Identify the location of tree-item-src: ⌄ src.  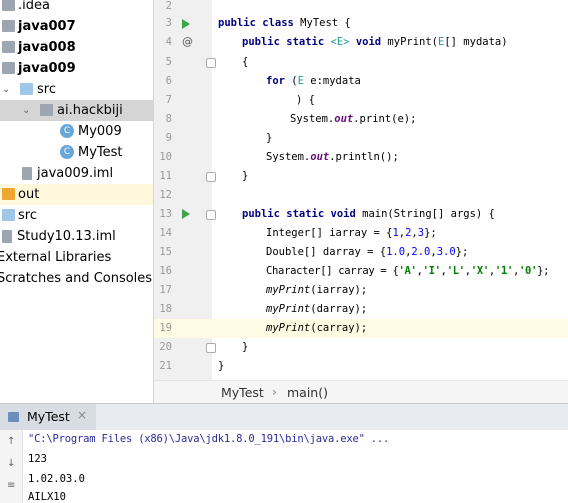
(76, 89).